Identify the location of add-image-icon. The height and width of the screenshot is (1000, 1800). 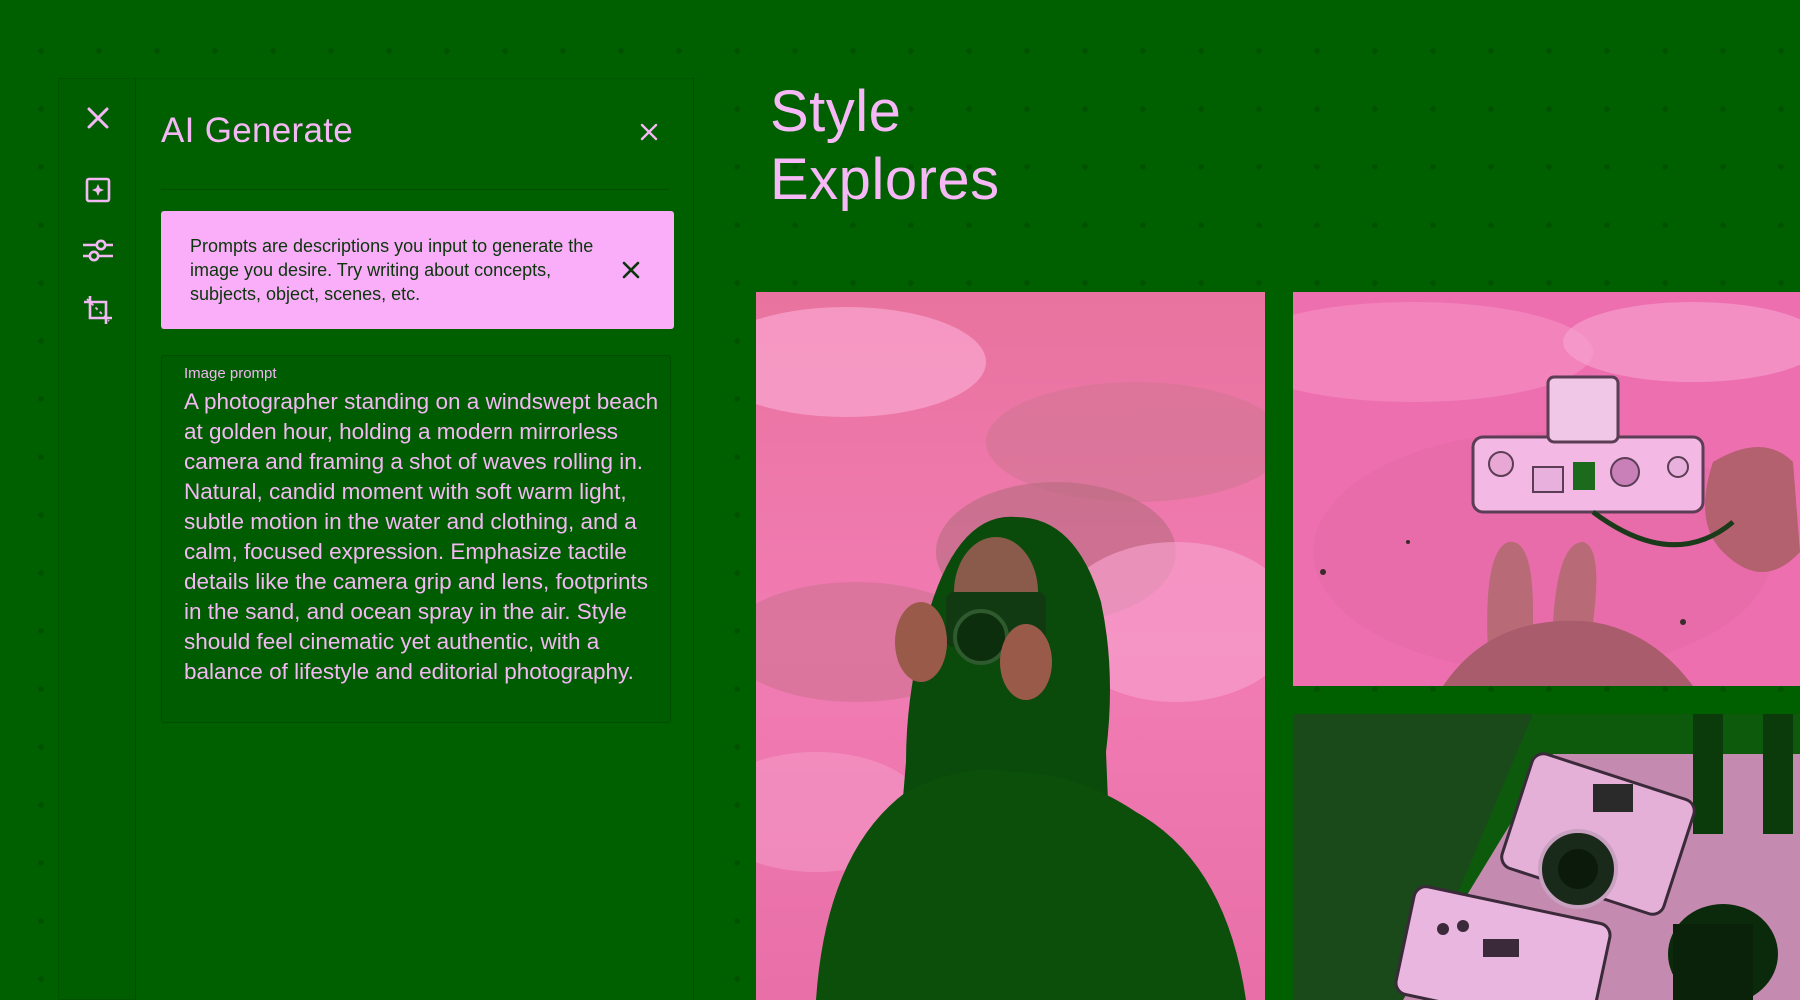
(98, 190).